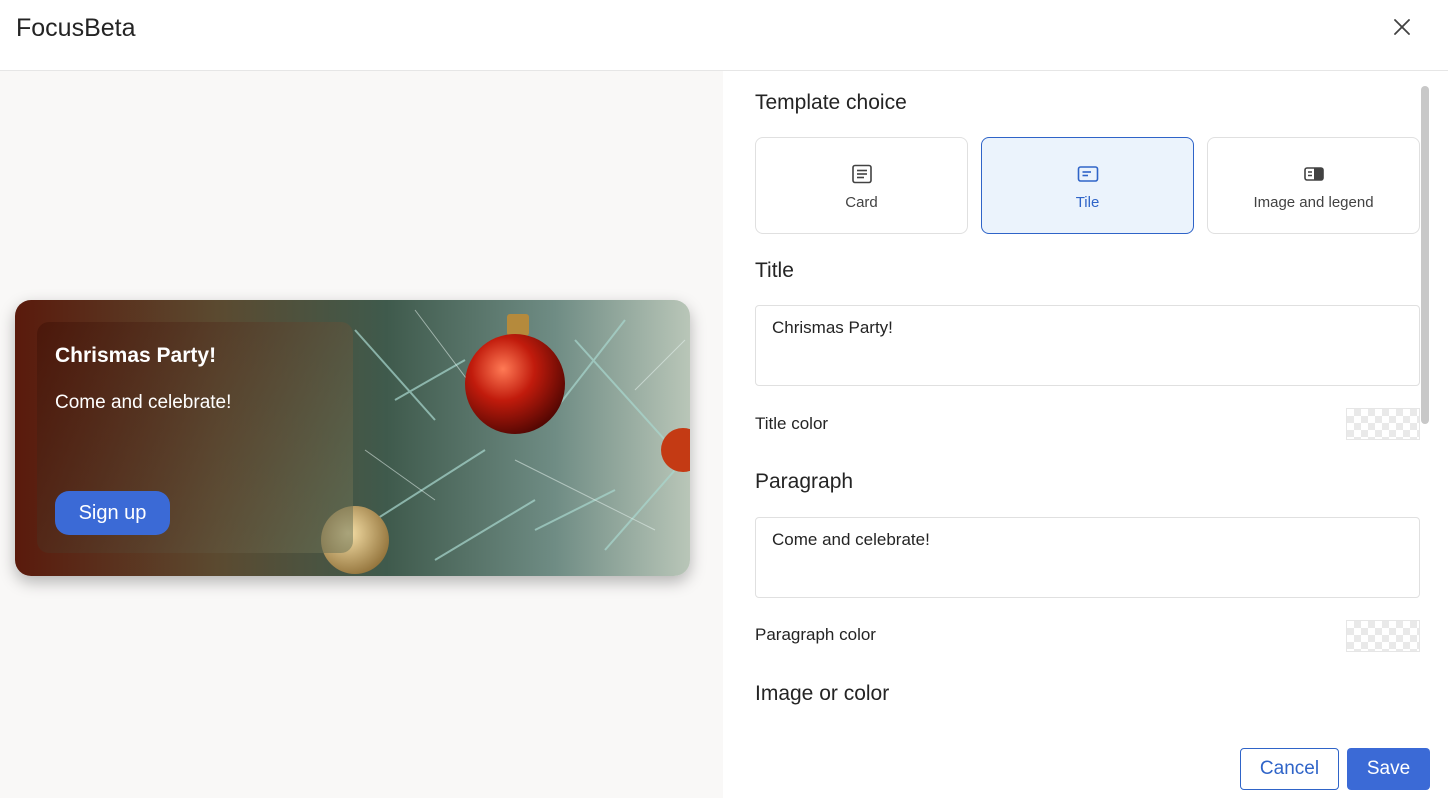 This screenshot has width=1448, height=798. What do you see at coordinates (1313, 185) in the screenshot?
I see `template-option-image-legend: Image and legend` at bounding box center [1313, 185].